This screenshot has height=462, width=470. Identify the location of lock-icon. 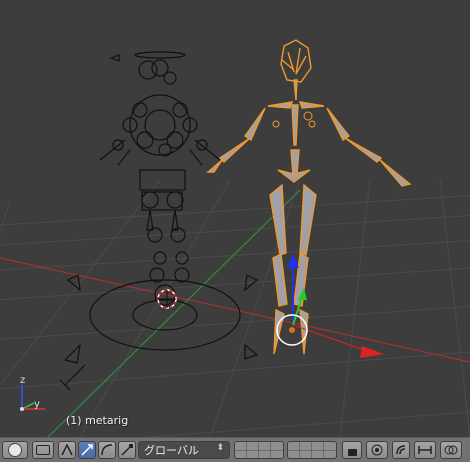
(352, 452).